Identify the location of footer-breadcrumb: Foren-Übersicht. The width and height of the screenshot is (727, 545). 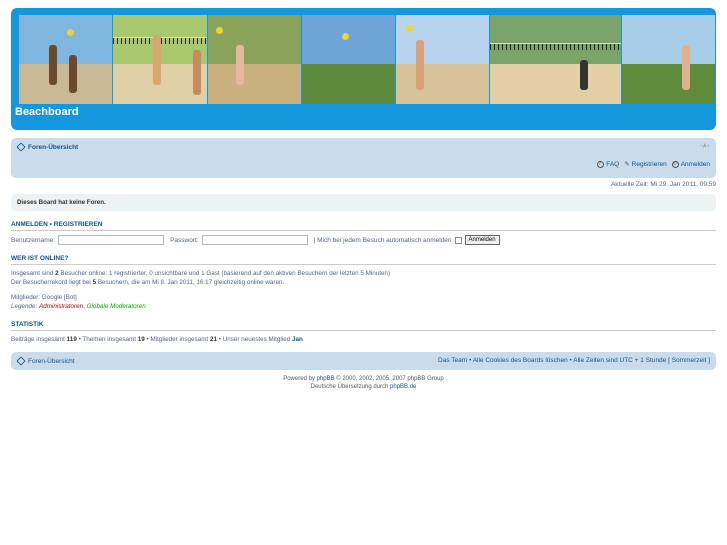
(45, 361).